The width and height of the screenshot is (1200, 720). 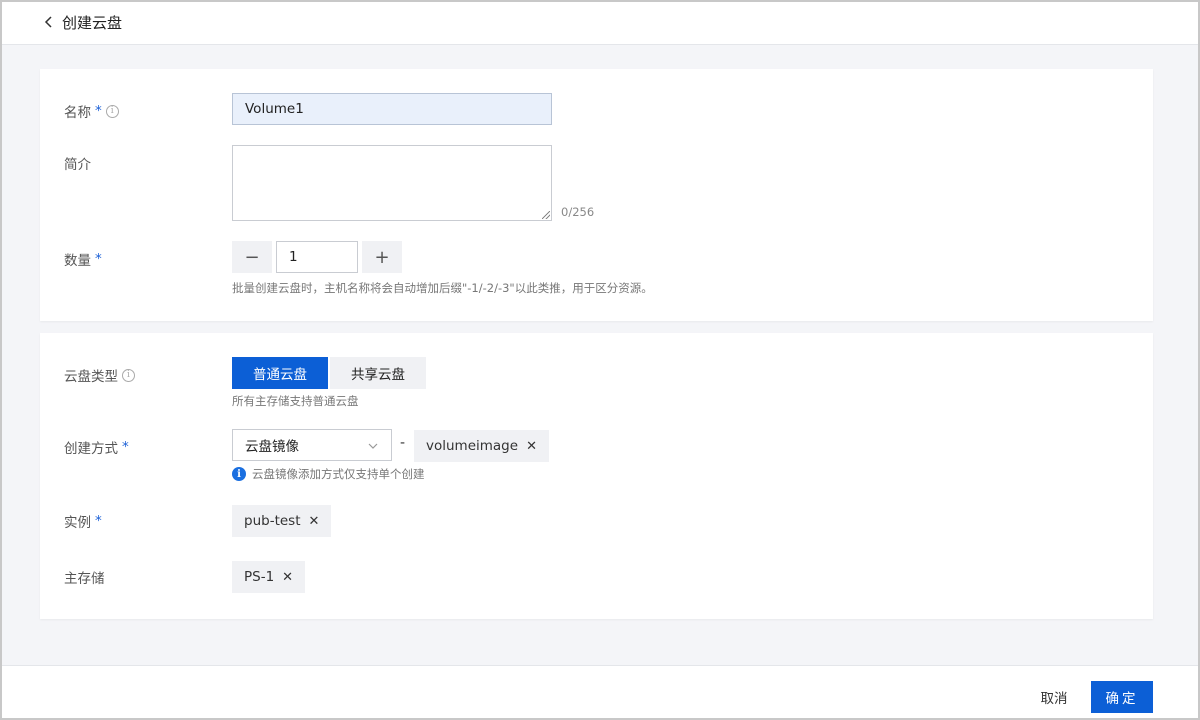 I want to click on decrement-button: −, so click(x=252, y=257).